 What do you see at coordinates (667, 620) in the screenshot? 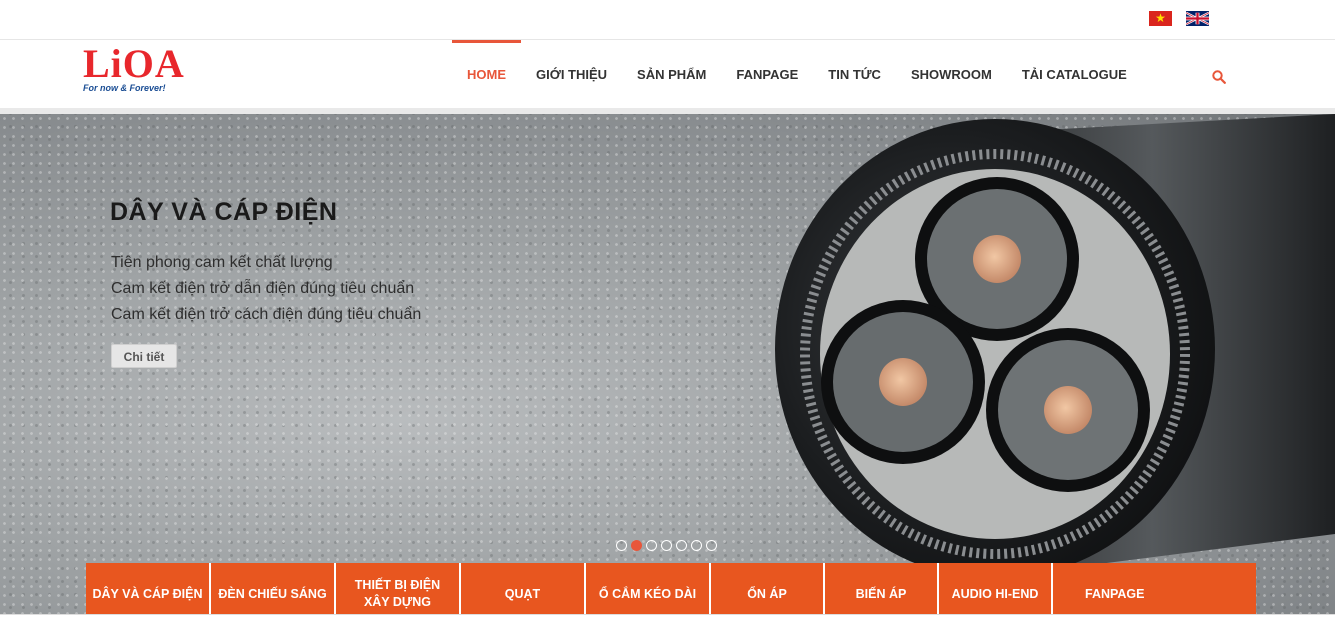
I see `bottom-strip` at bounding box center [667, 620].